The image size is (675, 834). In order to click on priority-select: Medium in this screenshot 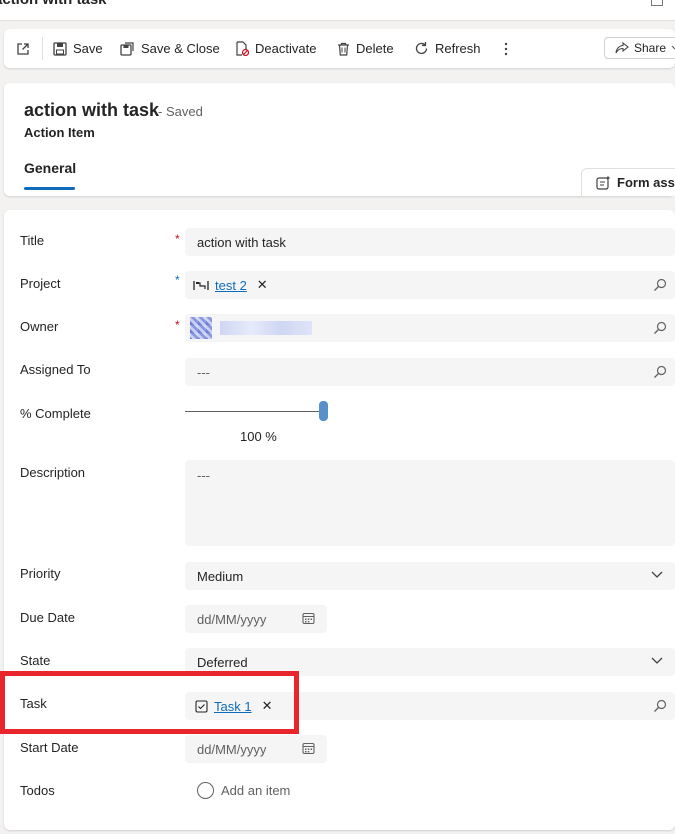, I will do `click(430, 576)`.